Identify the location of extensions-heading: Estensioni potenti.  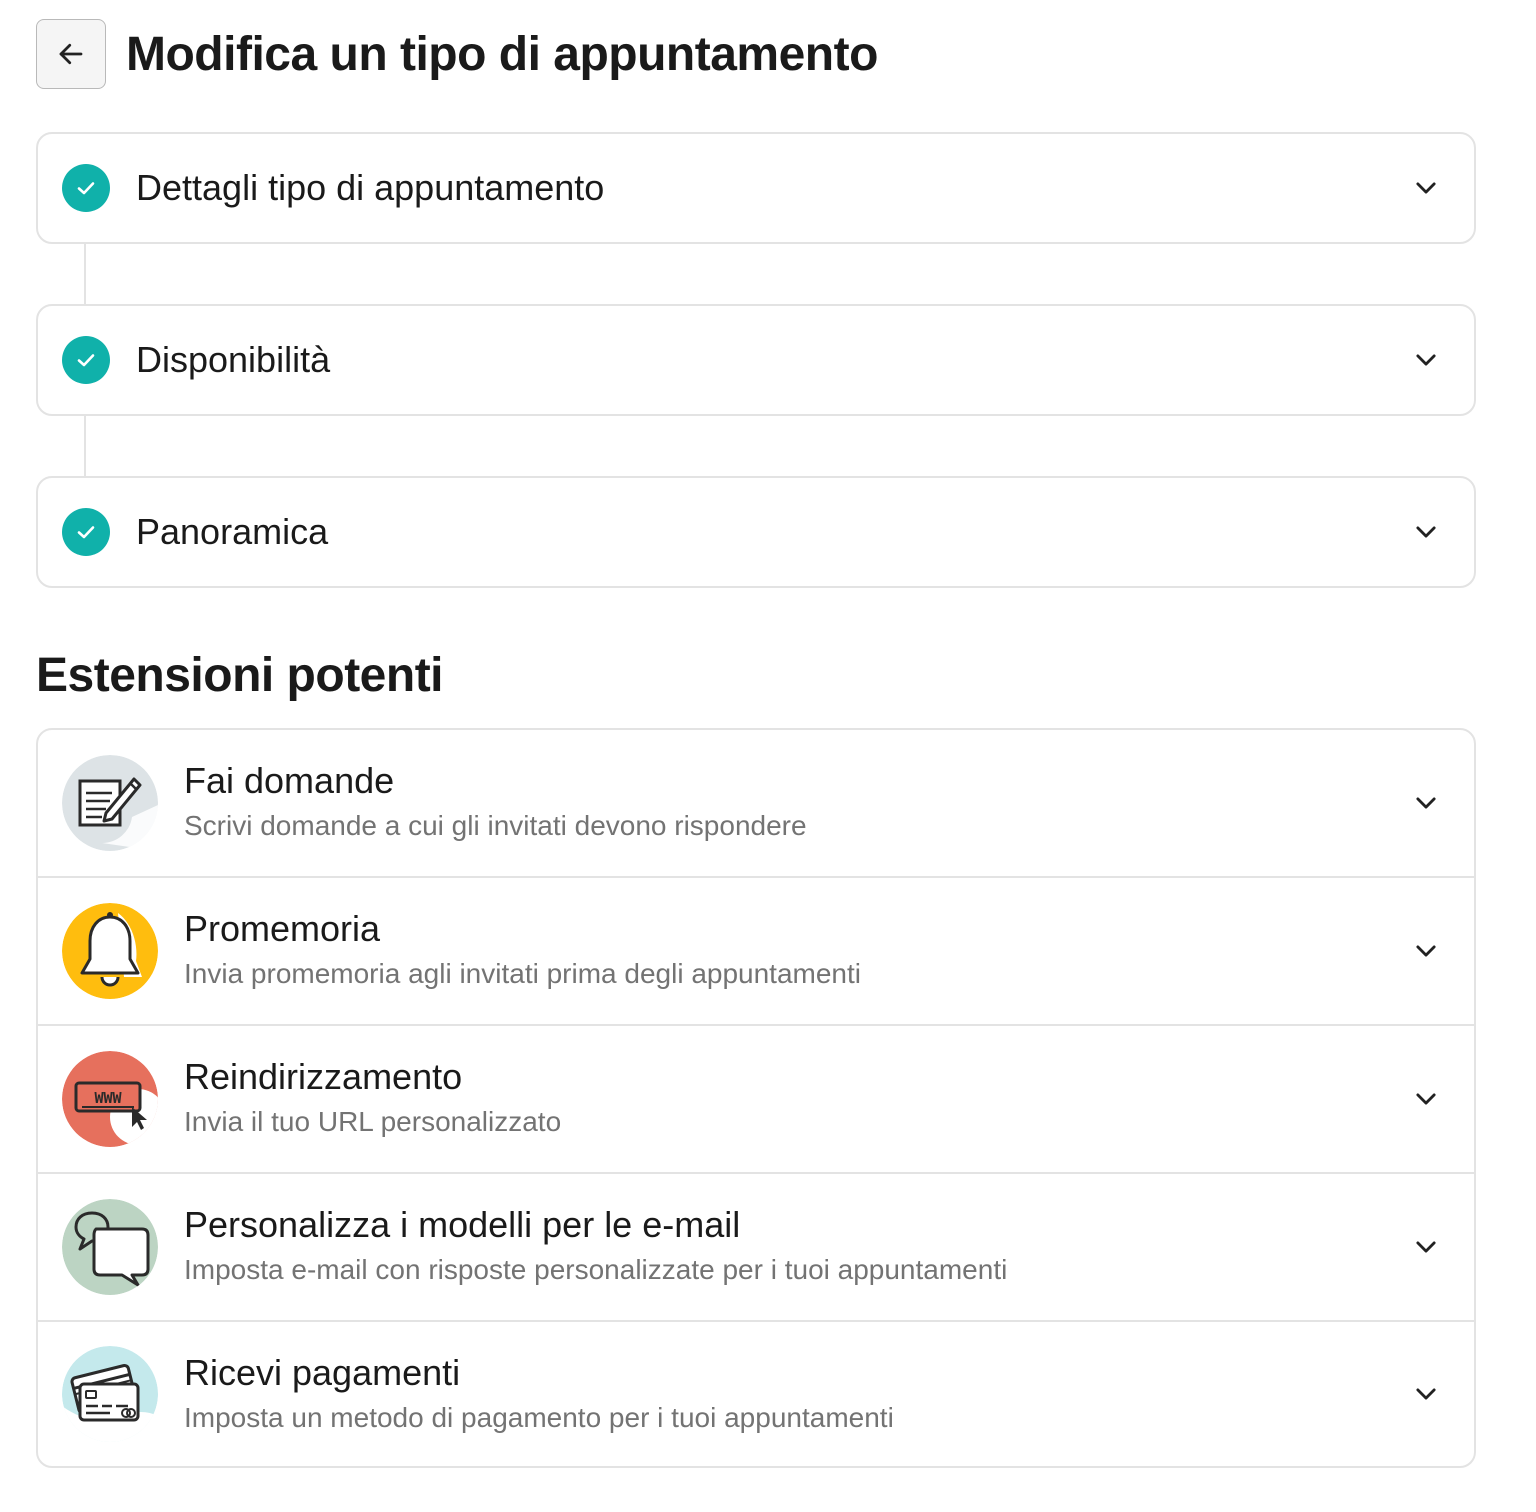
(240, 675).